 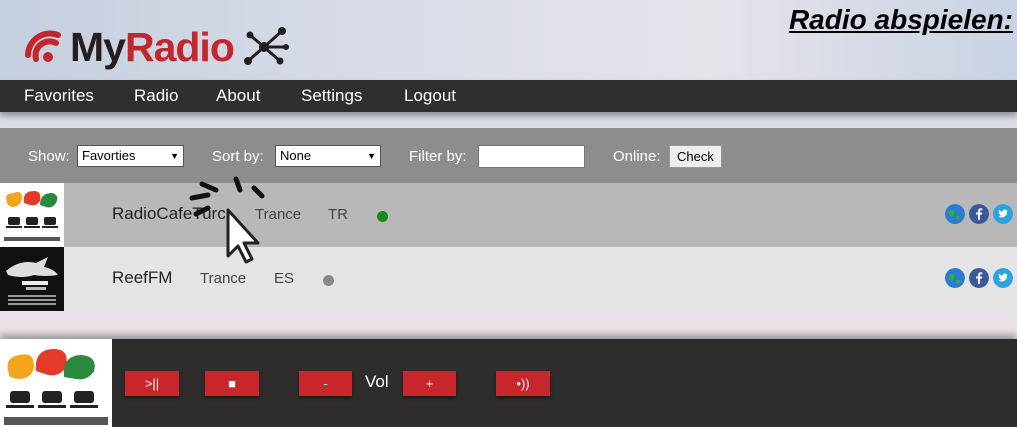 I want to click on show-select: Favorties ▼, so click(x=130, y=156).